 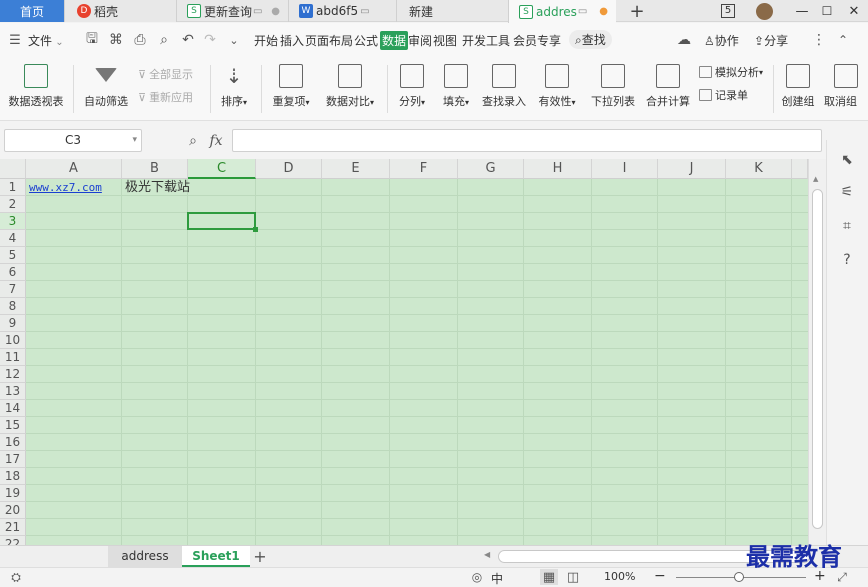 What do you see at coordinates (216, 141) in the screenshot?
I see `fx-icon: fx` at bounding box center [216, 141].